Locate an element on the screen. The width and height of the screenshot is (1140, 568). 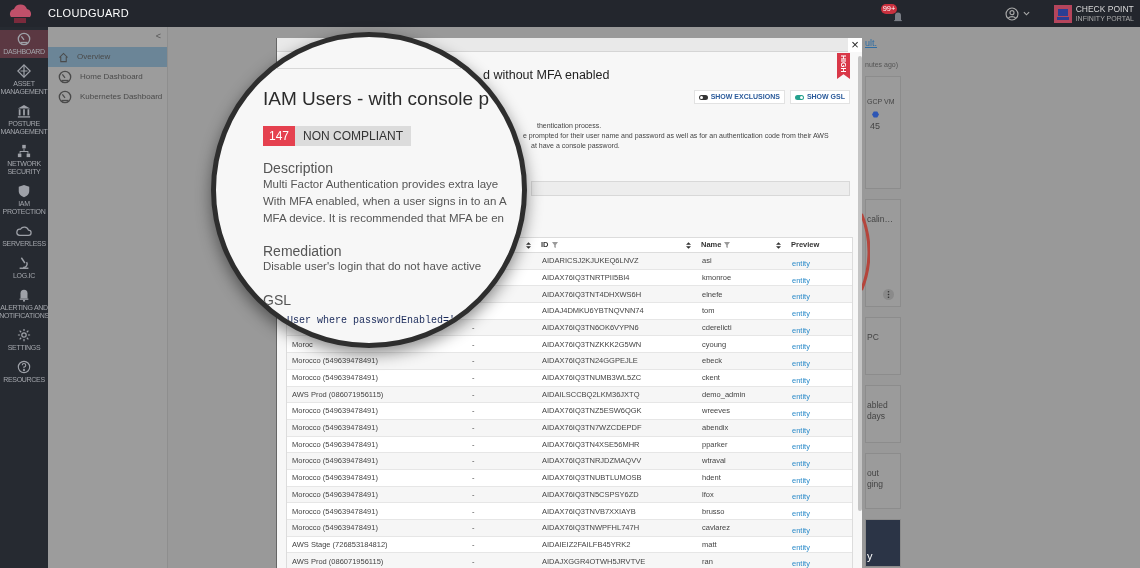
gsl-field is located at coordinates (690, 188).